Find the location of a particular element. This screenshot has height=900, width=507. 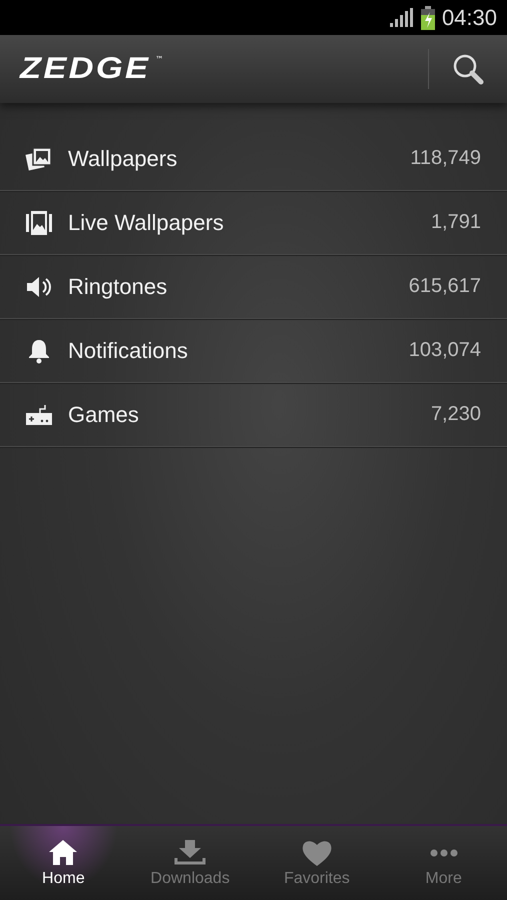

category-count: 118,749 is located at coordinates (445, 158).